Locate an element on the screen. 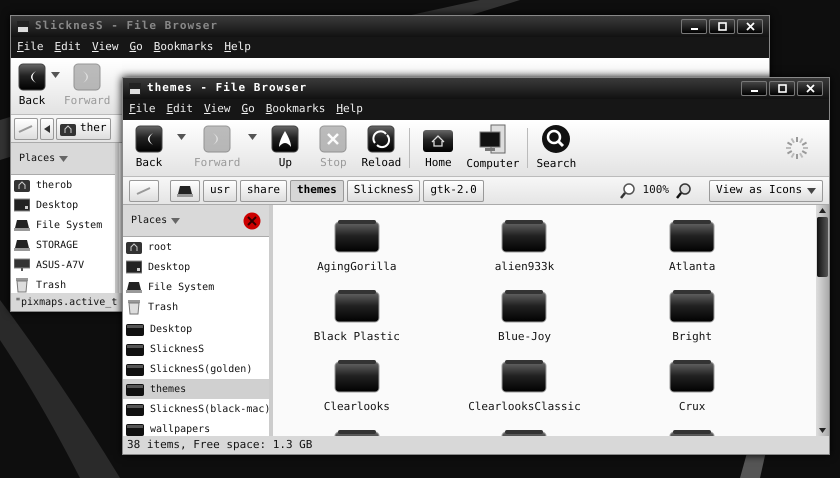  scrollbar is located at coordinates (822, 320).